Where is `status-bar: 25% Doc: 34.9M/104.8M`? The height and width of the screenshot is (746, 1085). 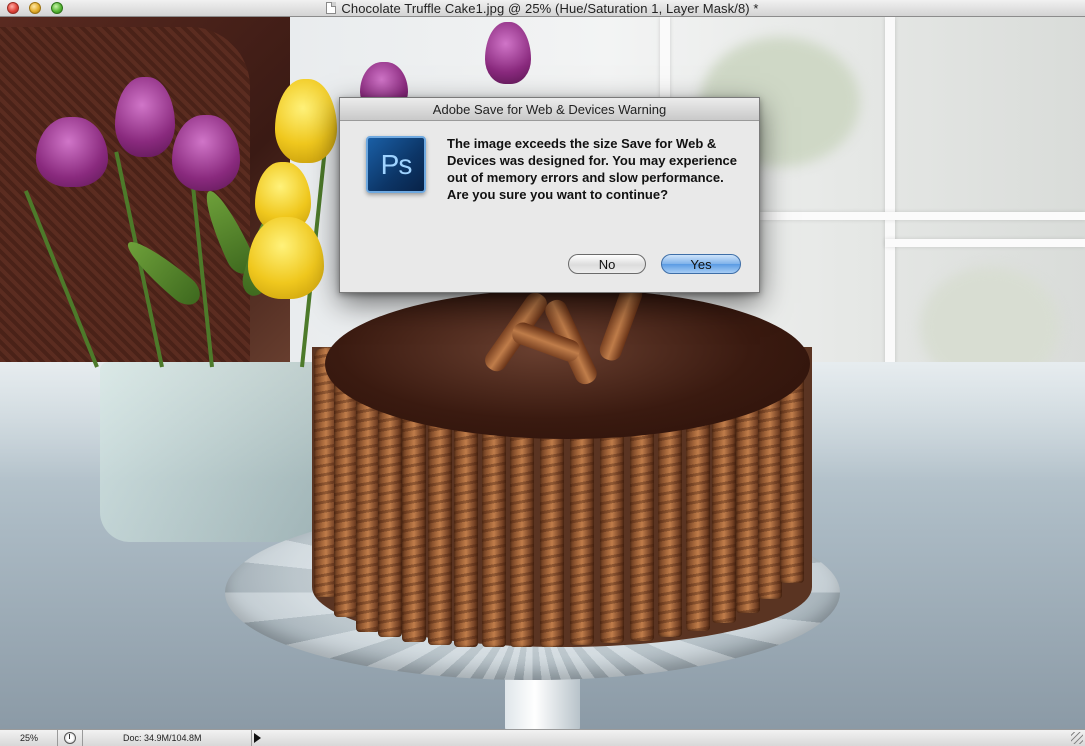
status-bar: 25% Doc: 34.9M/104.8M is located at coordinates (542, 737).